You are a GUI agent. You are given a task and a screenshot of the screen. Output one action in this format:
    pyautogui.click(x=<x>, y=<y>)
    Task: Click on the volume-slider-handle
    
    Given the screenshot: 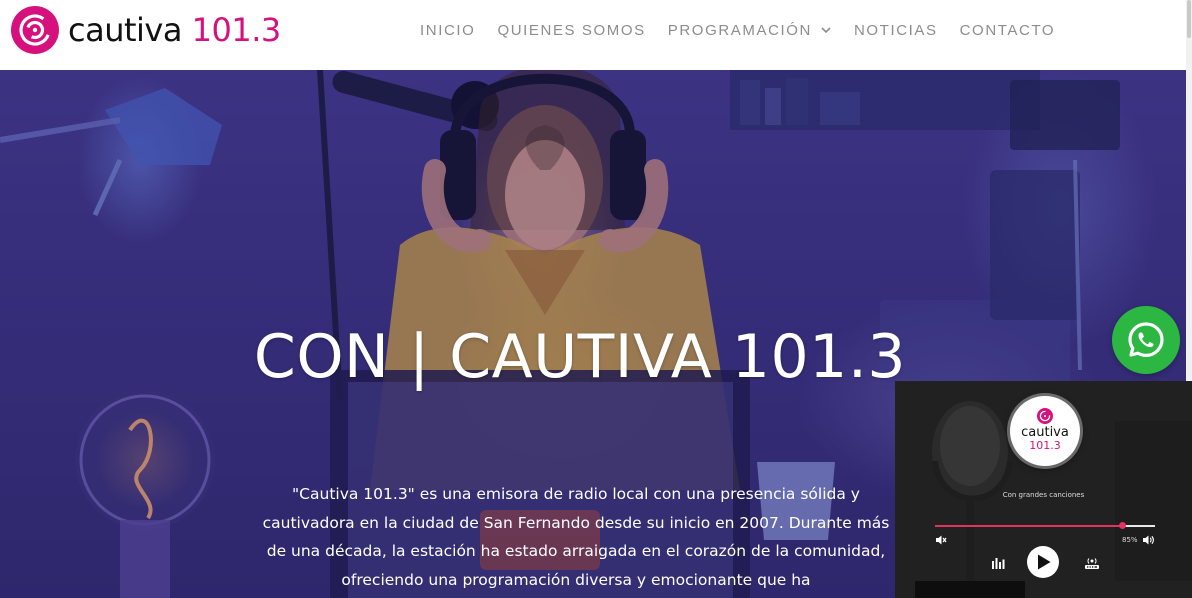 What is the action you would take?
    pyautogui.click(x=1122, y=525)
    